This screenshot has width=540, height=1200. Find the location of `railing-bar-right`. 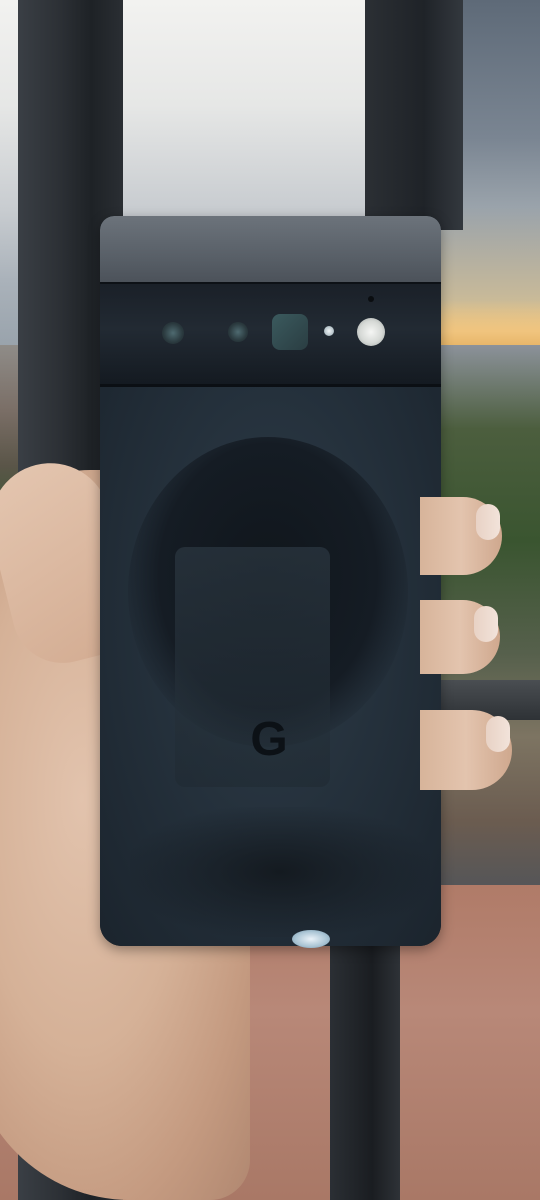

railing-bar-right is located at coordinates (414, 115).